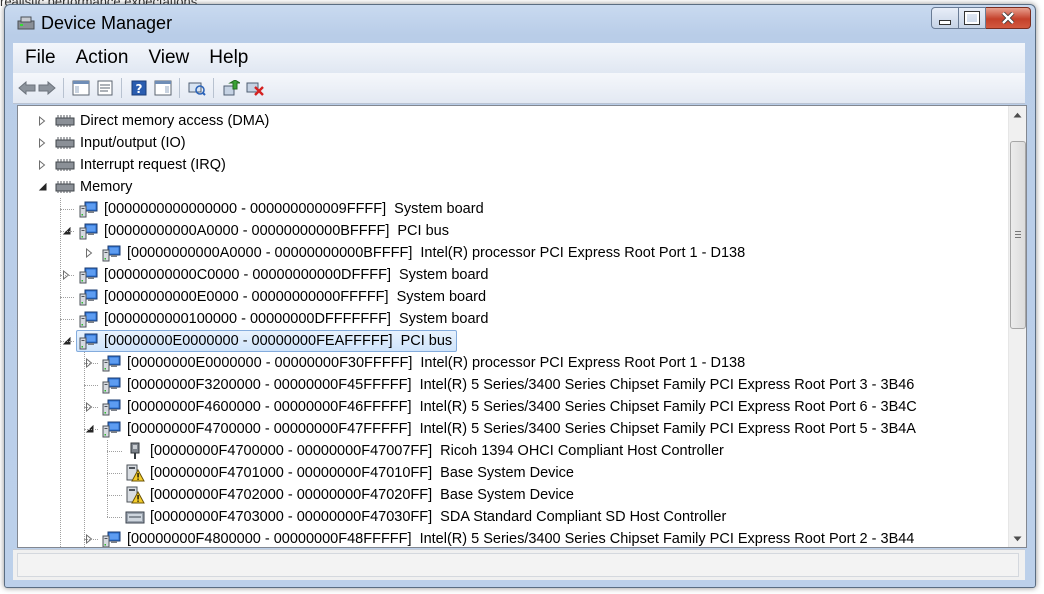 Image resolution: width=1044 pixels, height=594 pixels. Describe the element at coordinates (163, 121) in the screenshot. I see `tree-item-label-area: Direct memory access (DMA)` at that location.